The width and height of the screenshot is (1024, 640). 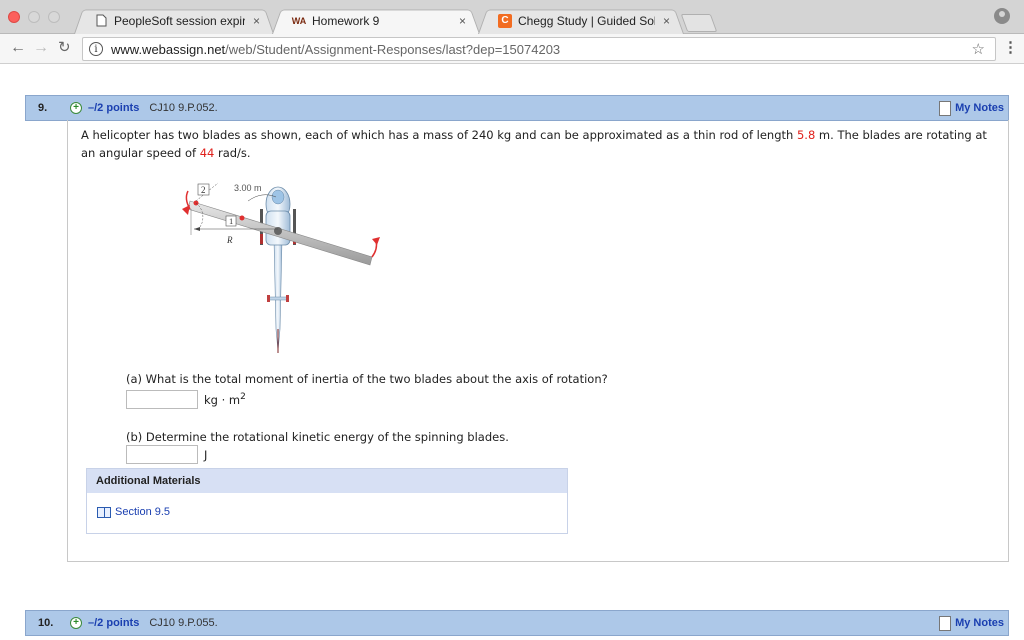 What do you see at coordinates (206, 454) in the screenshot?
I see `part-b-unit: J` at bounding box center [206, 454].